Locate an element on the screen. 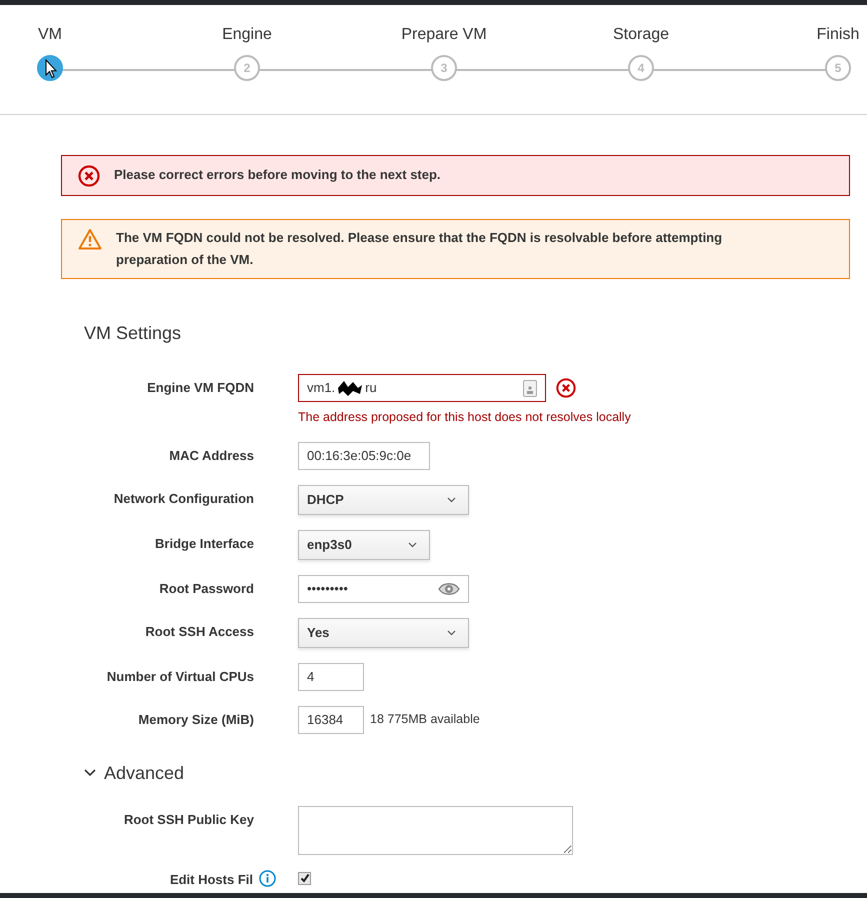  step-label: Prepare VM is located at coordinates (444, 35).